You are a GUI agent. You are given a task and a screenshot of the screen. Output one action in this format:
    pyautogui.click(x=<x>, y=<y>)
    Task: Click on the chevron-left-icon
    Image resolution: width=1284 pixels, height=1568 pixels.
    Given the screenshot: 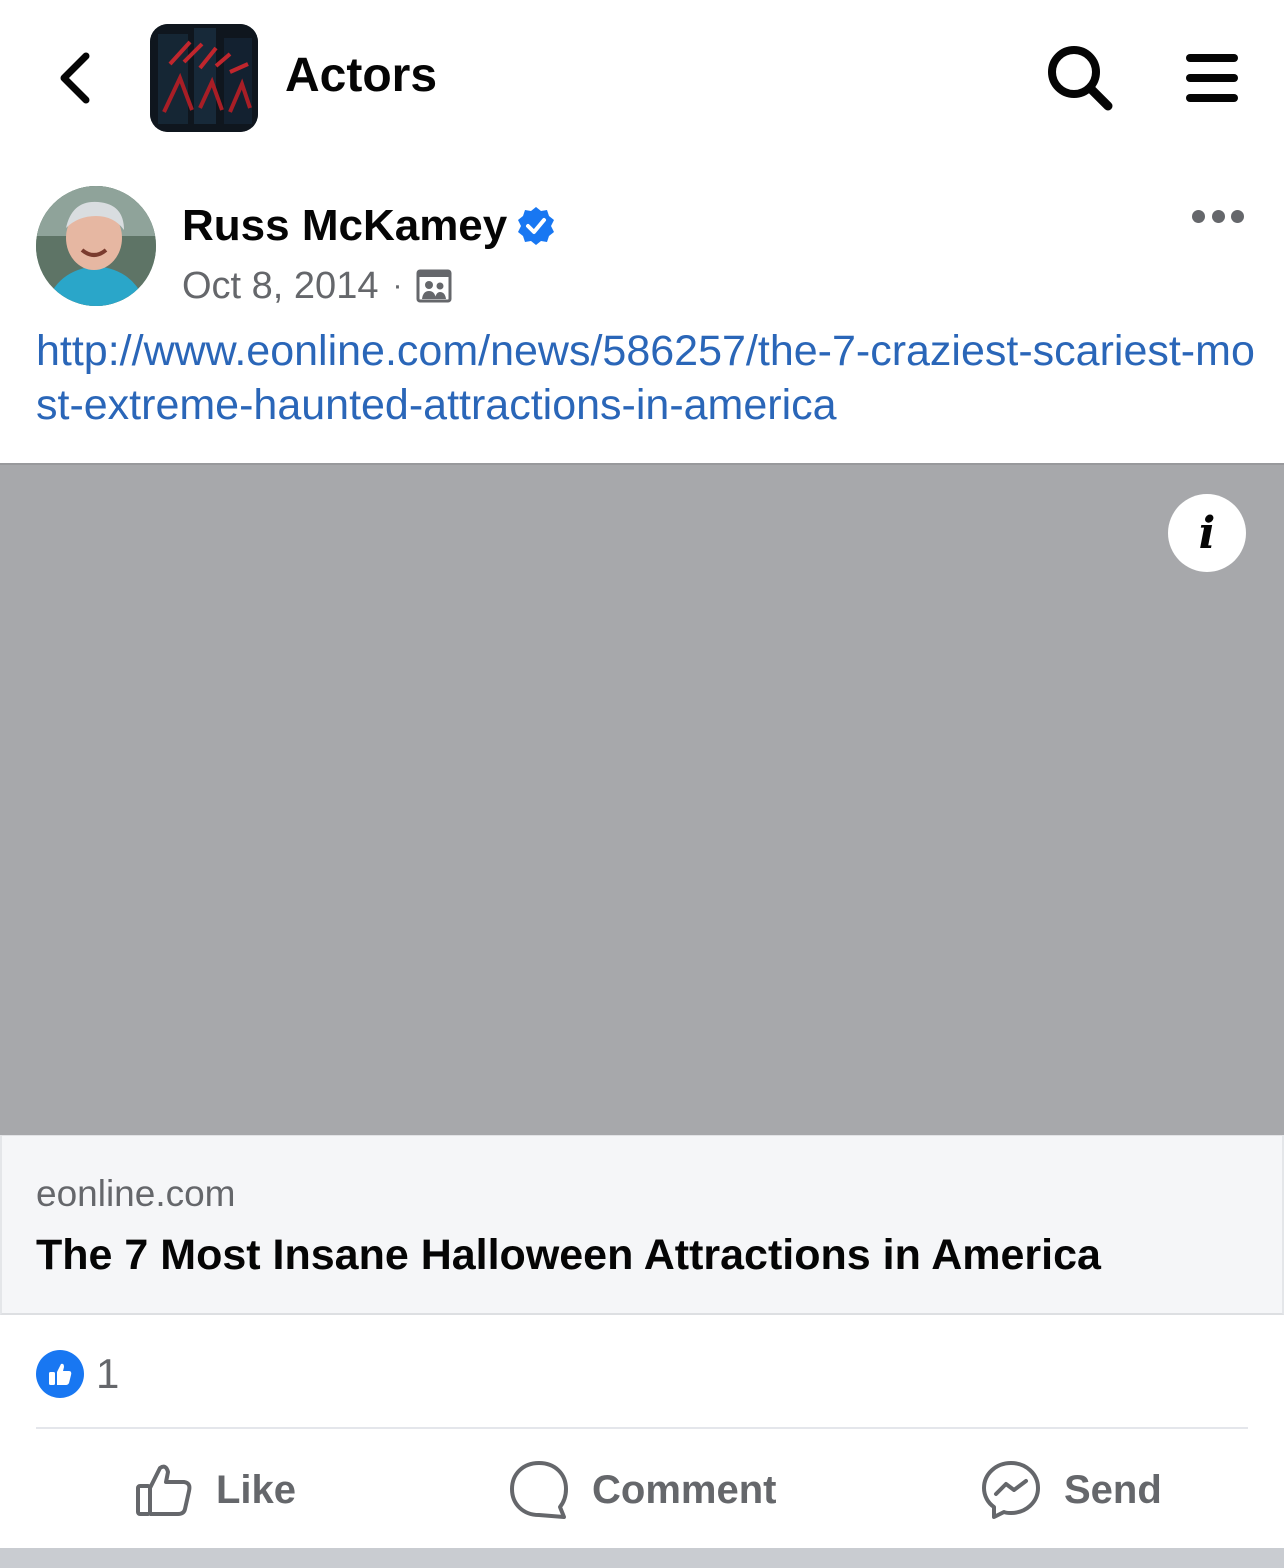 What is the action you would take?
    pyautogui.click(x=75, y=78)
    